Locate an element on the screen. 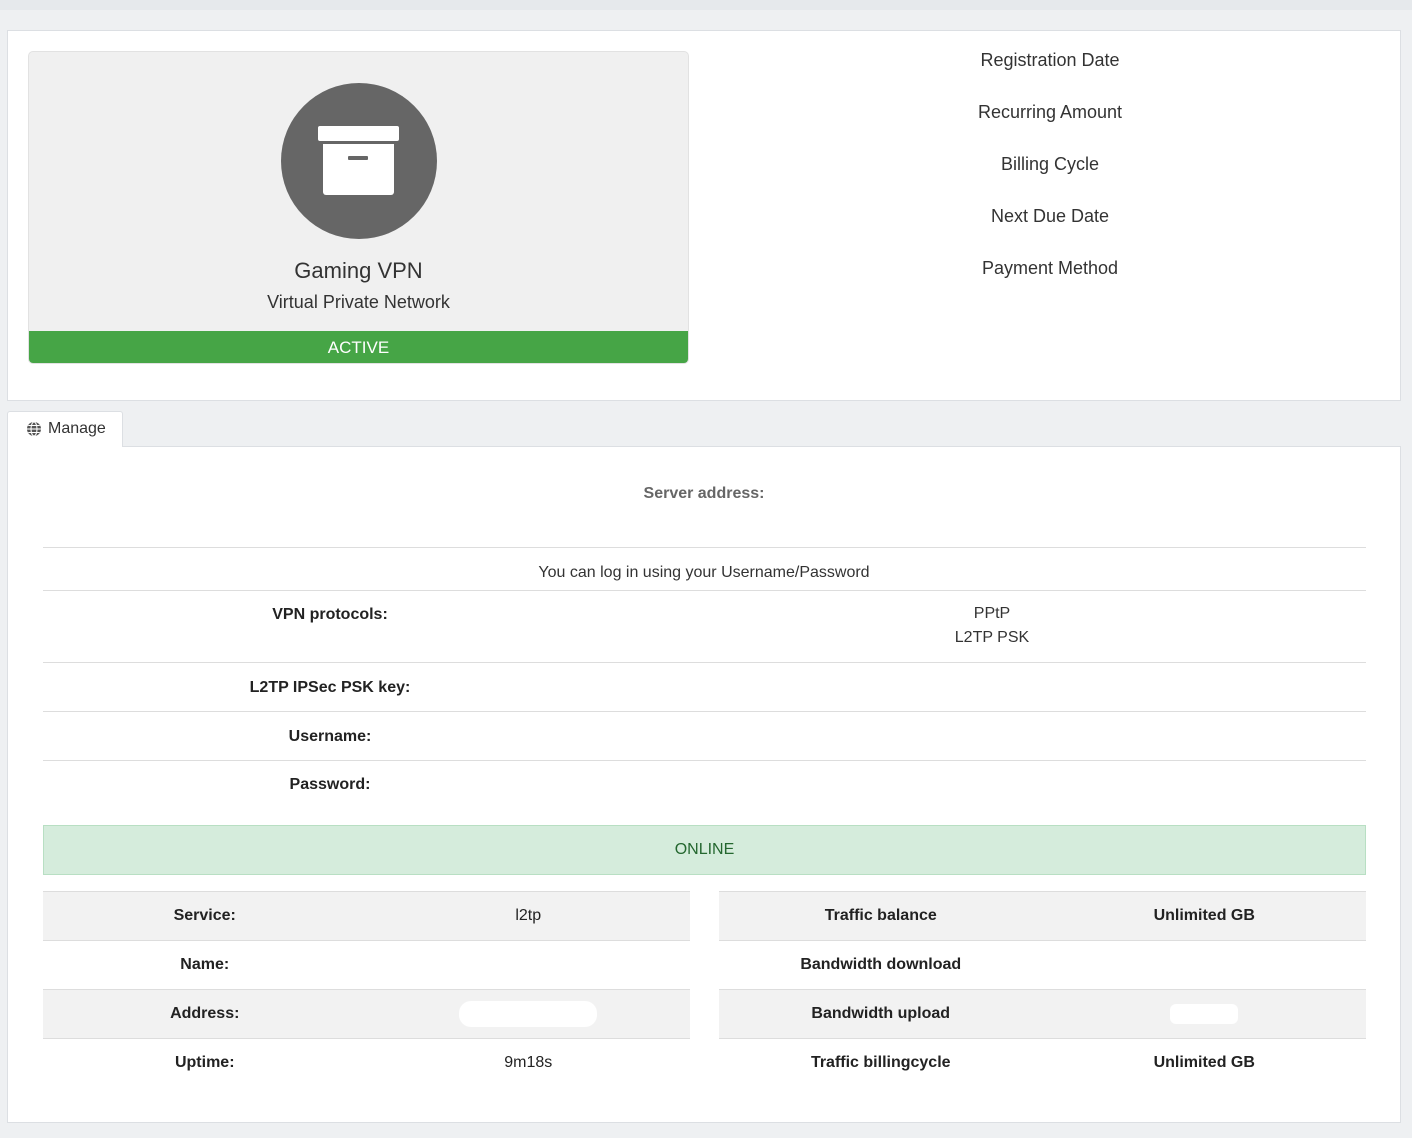 The image size is (1412, 1138). service-label: Service: is located at coordinates (205, 916).